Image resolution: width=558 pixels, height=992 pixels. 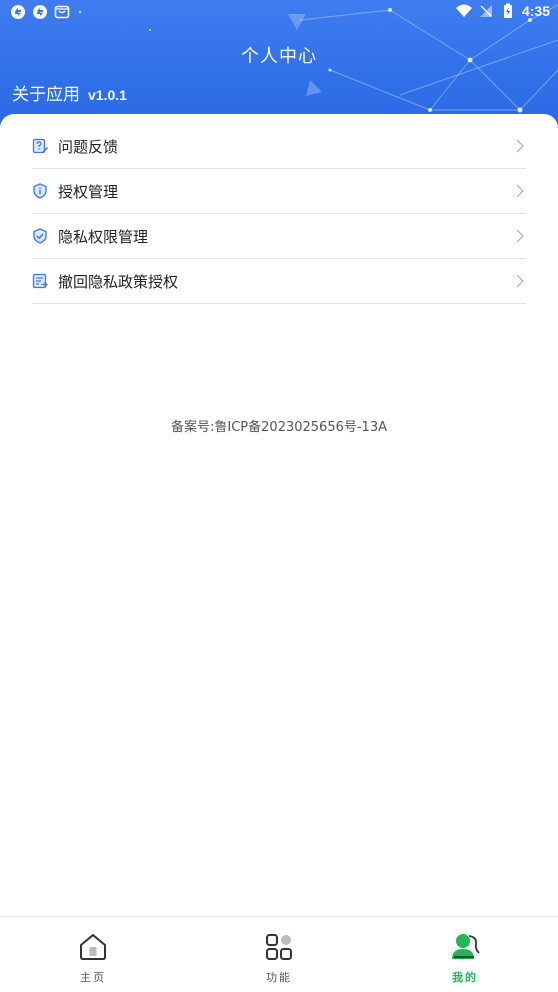 I want to click on nav-tab-mine: 我的, so click(x=465, y=954).